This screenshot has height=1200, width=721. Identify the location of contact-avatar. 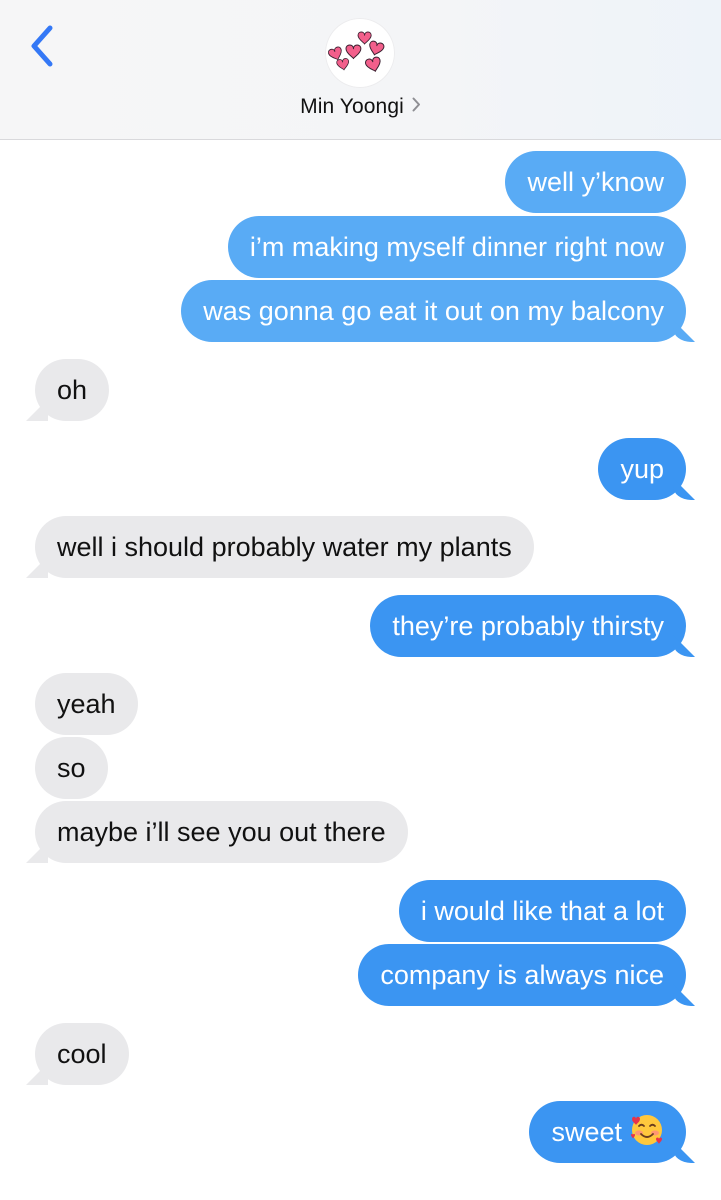
(360, 53).